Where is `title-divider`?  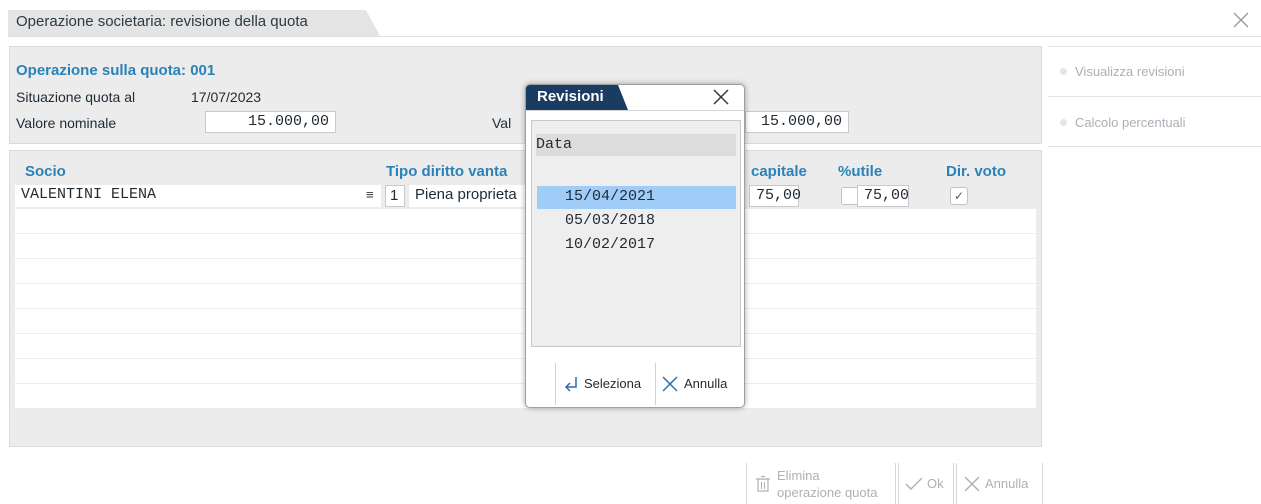 title-divider is located at coordinates (634, 36).